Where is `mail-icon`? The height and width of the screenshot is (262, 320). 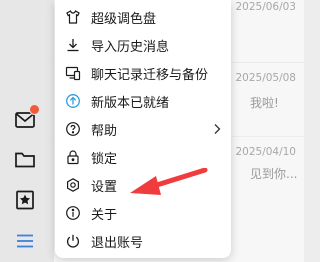
mail-icon is located at coordinates (26, 118).